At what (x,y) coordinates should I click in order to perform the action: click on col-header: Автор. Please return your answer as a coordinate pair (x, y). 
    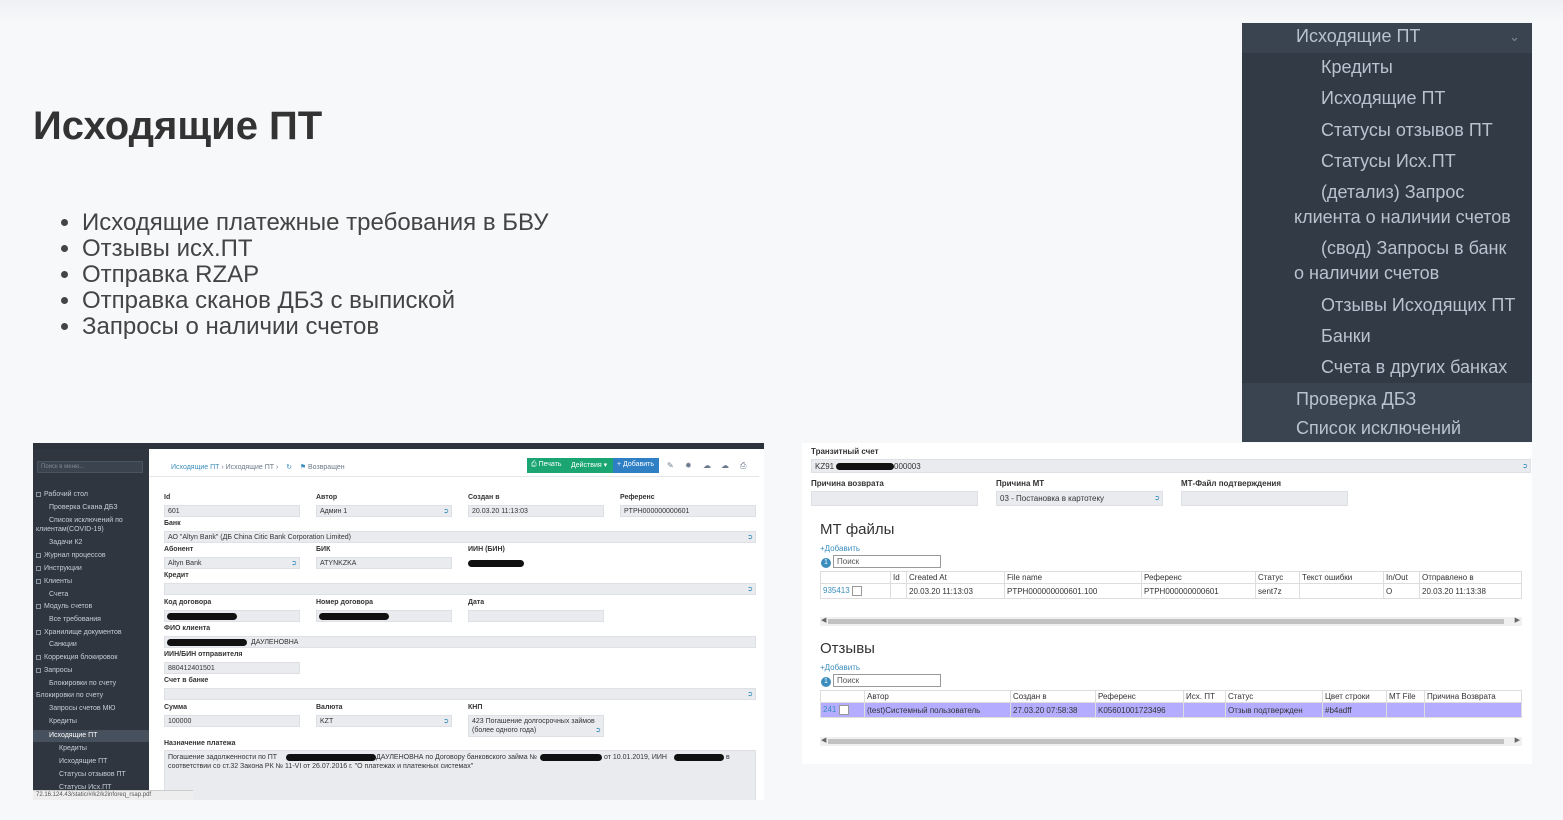
    Looking at the image, I should click on (937, 696).